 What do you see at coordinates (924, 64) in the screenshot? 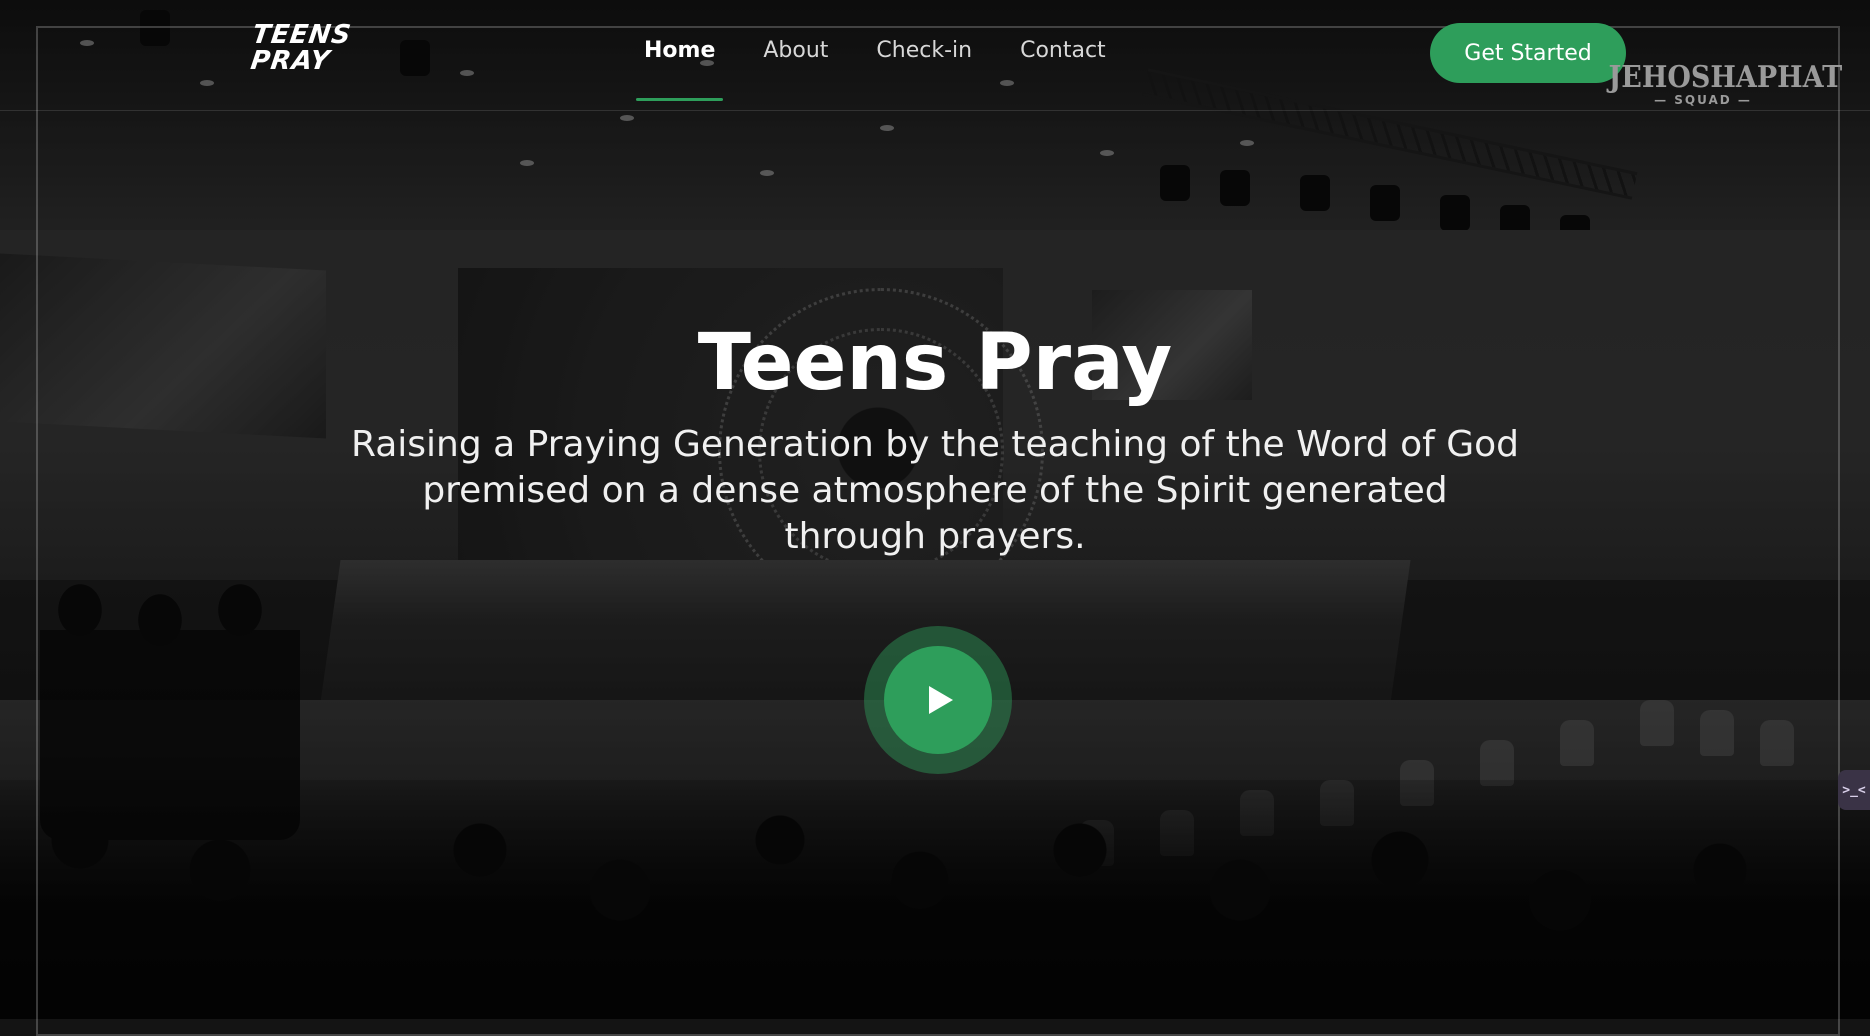
I see `nav-item-check-in: Check-in` at bounding box center [924, 64].